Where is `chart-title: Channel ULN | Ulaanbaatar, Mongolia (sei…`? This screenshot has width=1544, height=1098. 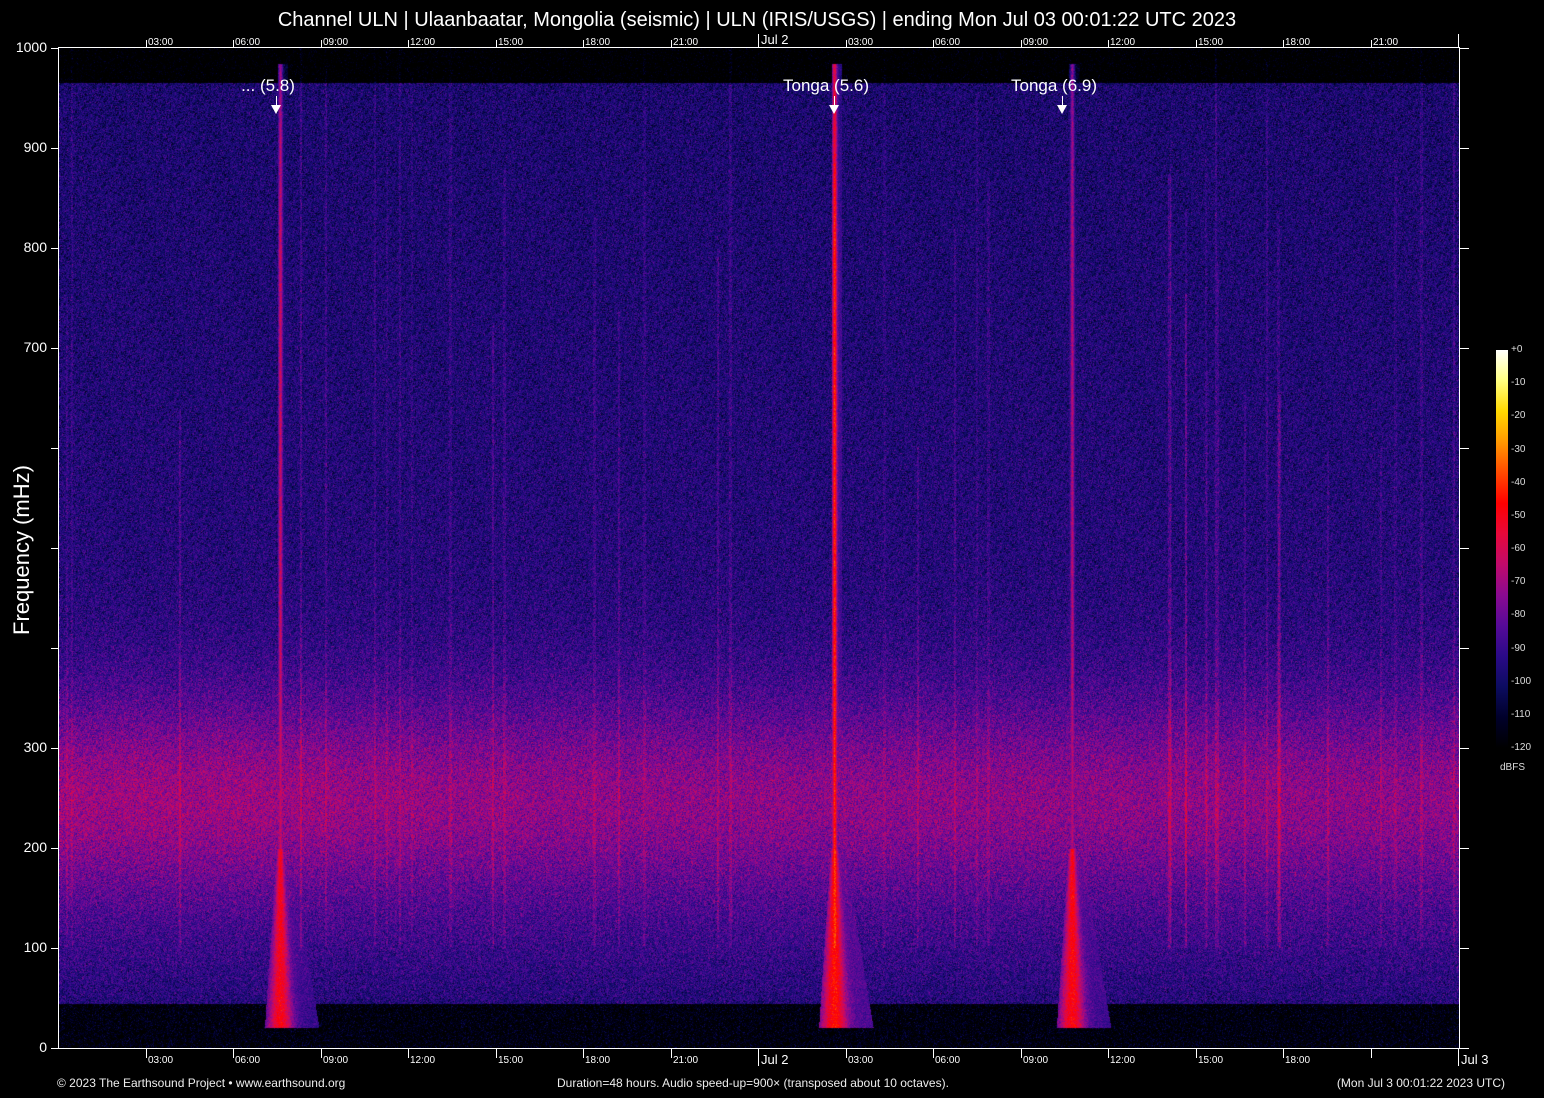
chart-title: Channel ULN | Ulaanbaatar, Mongolia (sei… is located at coordinates (757, 20).